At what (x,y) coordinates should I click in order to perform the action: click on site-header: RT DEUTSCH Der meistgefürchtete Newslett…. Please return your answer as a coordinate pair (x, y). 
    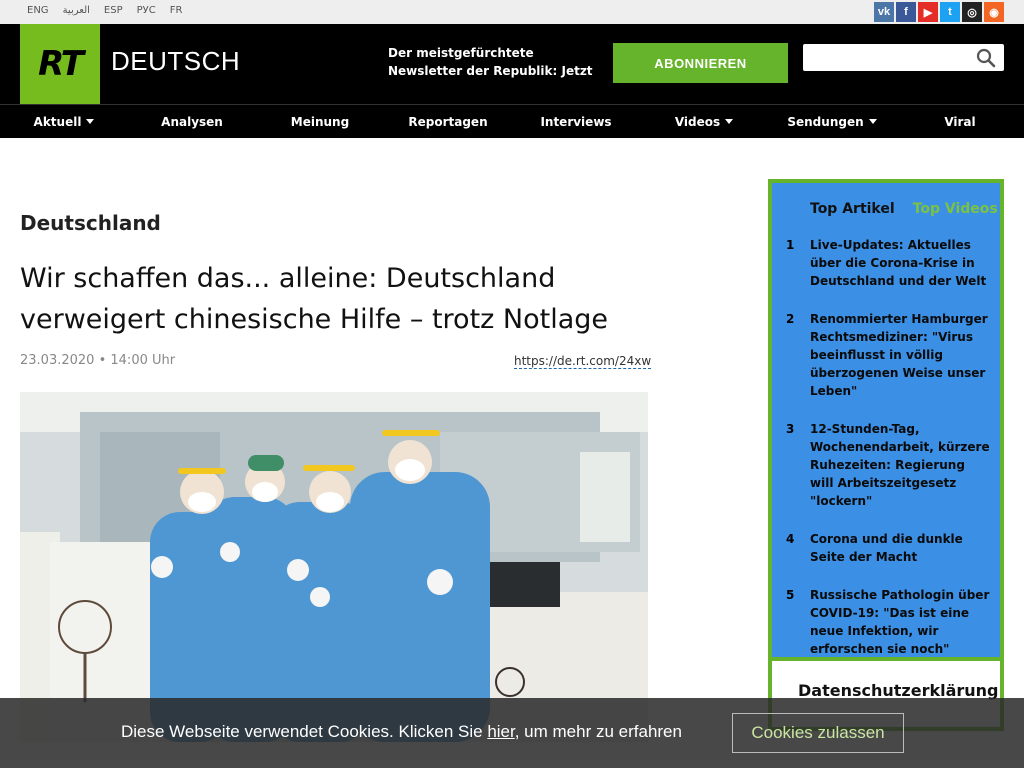
    Looking at the image, I should click on (512, 64).